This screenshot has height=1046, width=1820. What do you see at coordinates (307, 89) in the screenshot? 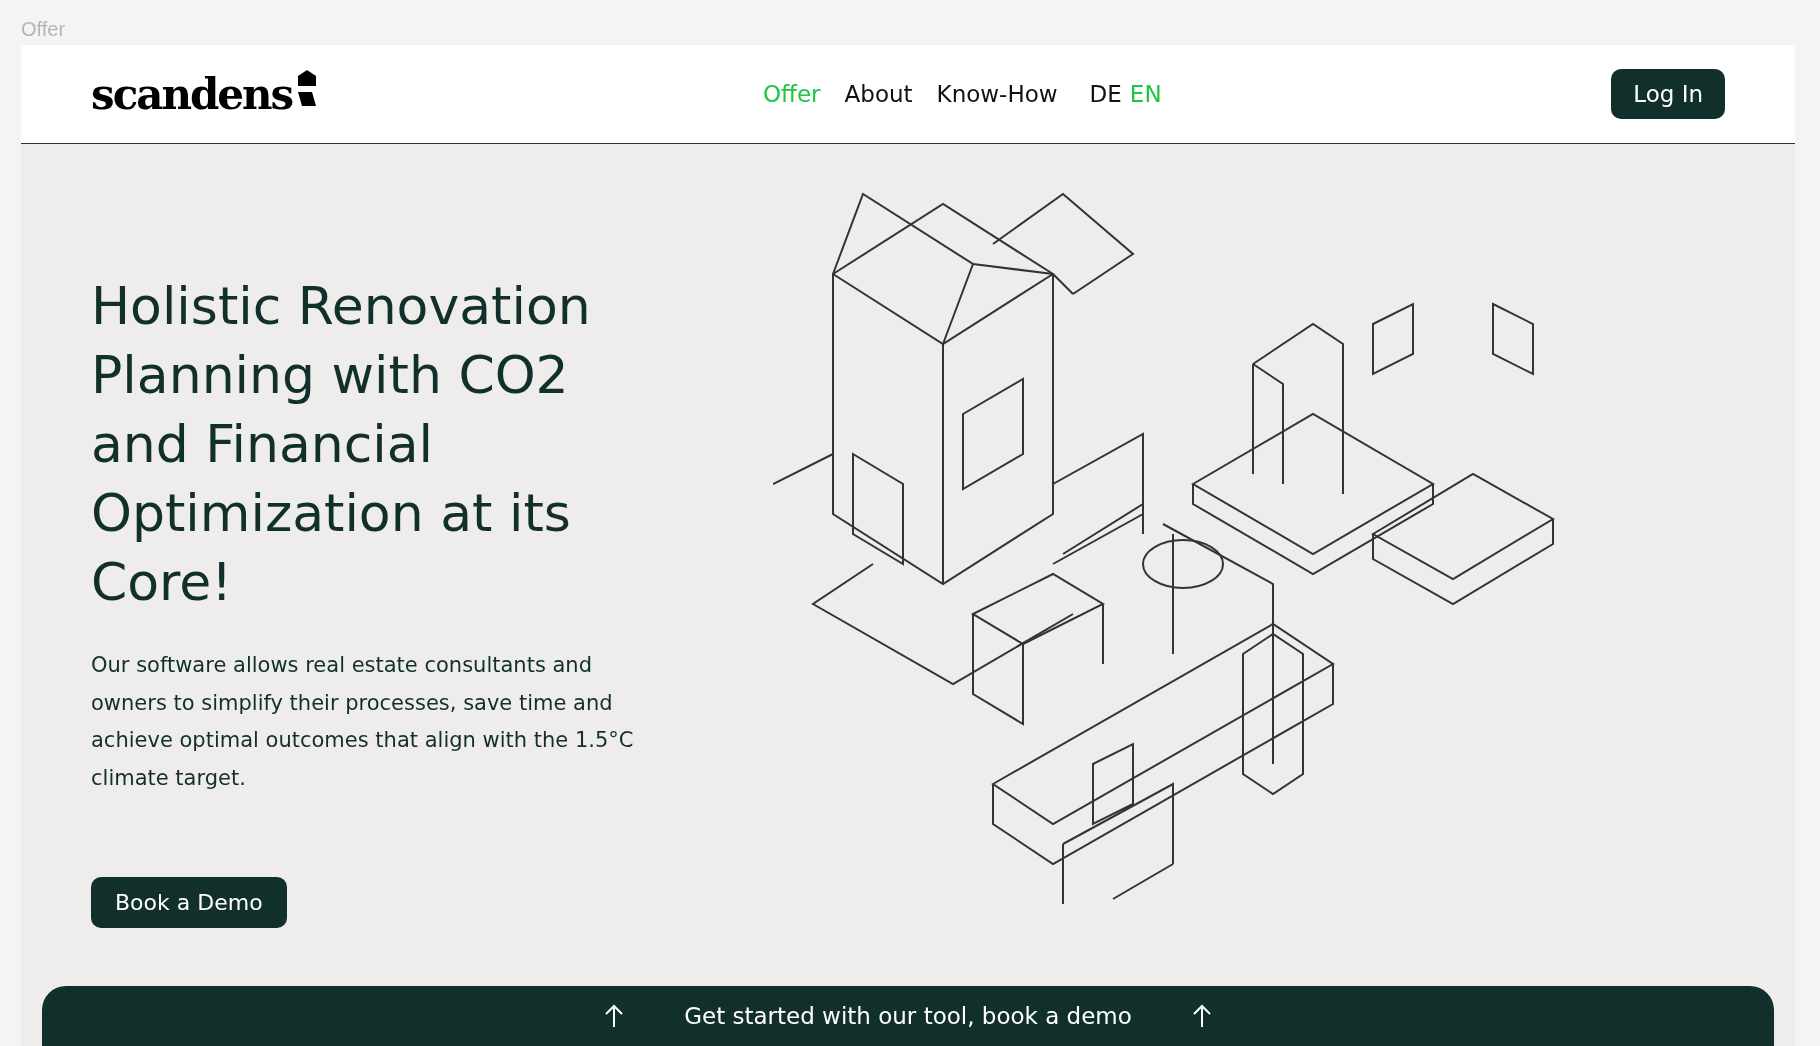
I see `logo-mark-icon` at bounding box center [307, 89].